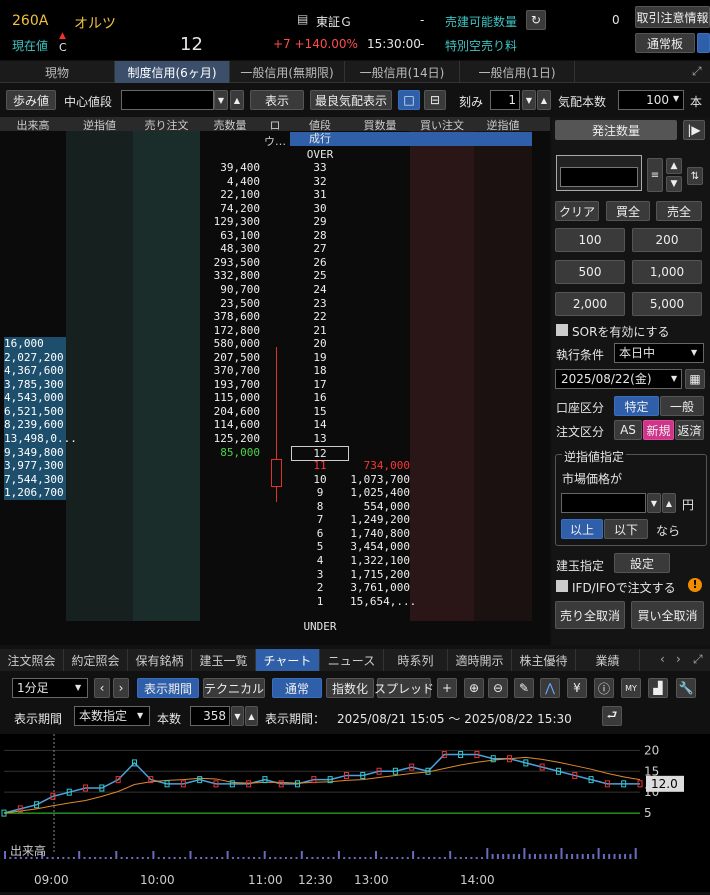  What do you see at coordinates (237, 100) in the screenshot?
I see `center-up: ▲` at bounding box center [237, 100].